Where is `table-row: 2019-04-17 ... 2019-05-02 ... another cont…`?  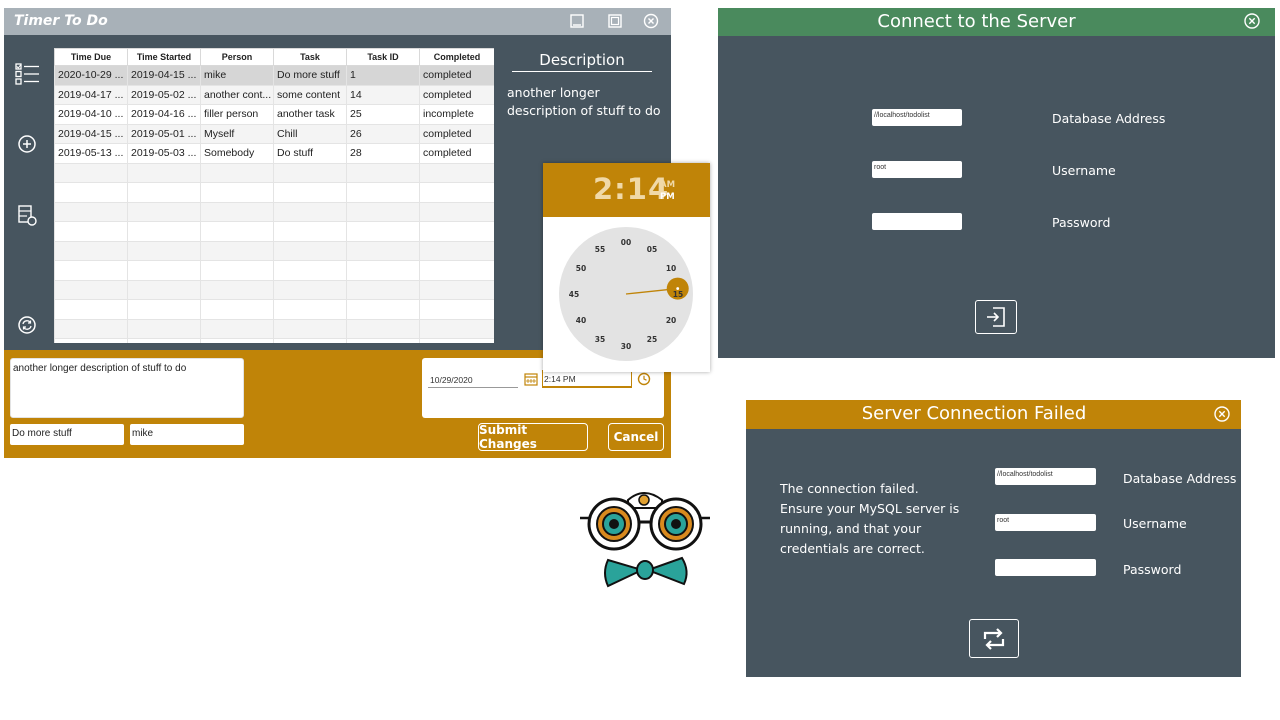
table-row: 2019-04-17 ... 2019-05-02 ... another cont… is located at coordinates (274, 94).